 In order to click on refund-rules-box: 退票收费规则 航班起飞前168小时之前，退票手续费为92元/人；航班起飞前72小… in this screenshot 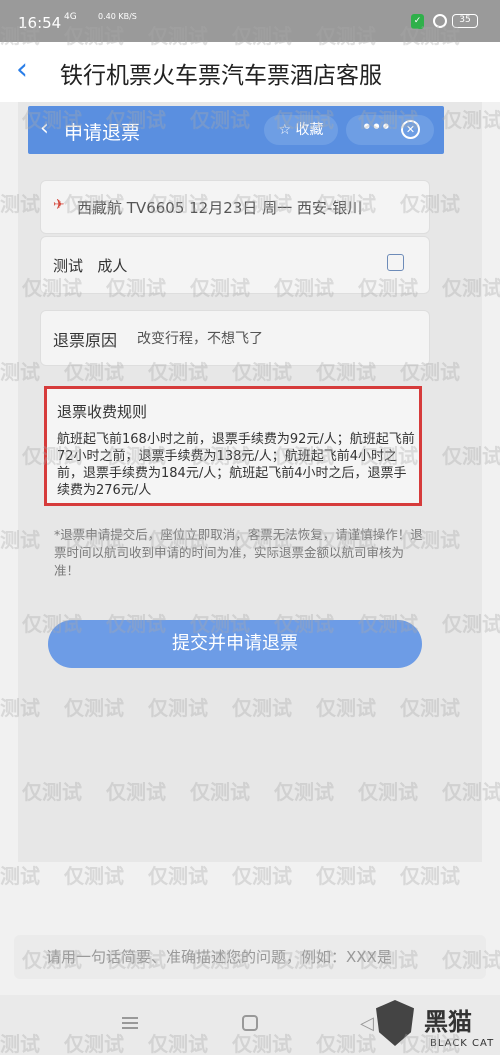, I will do `click(233, 446)`.